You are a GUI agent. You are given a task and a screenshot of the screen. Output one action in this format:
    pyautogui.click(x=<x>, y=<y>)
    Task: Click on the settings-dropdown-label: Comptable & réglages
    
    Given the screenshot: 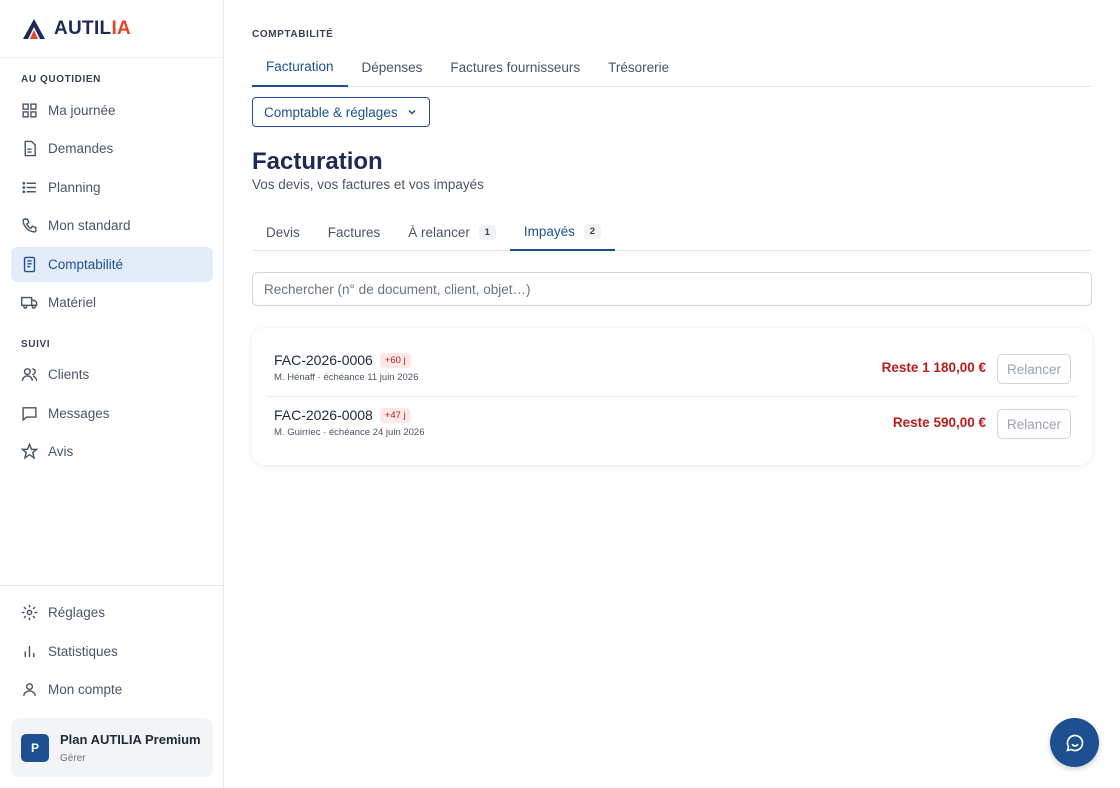 What is the action you would take?
    pyautogui.click(x=331, y=112)
    